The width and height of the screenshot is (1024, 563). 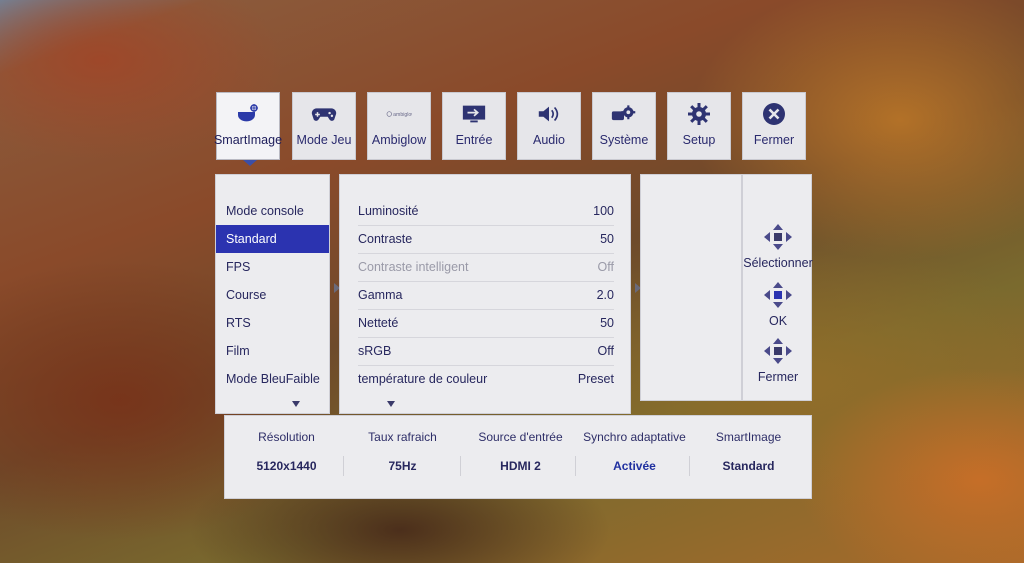 I want to click on tab-ambiglow: ambiglow Ambiglow, so click(x=399, y=126).